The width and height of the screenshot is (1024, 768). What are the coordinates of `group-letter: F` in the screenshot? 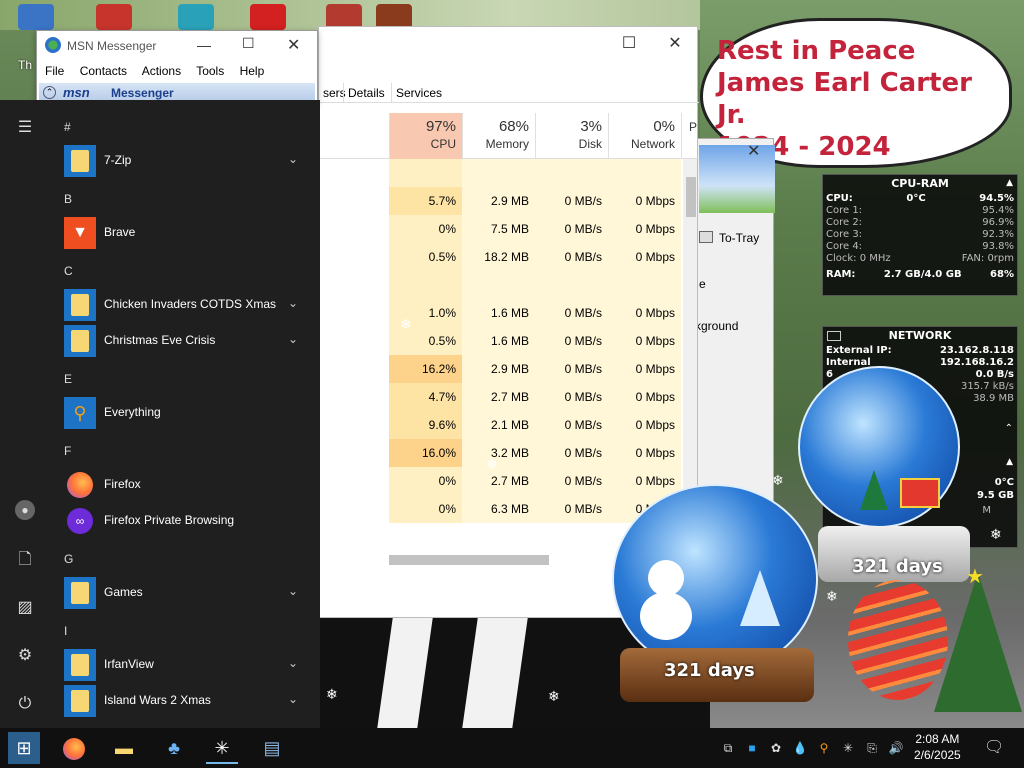 It's located at (67, 451).